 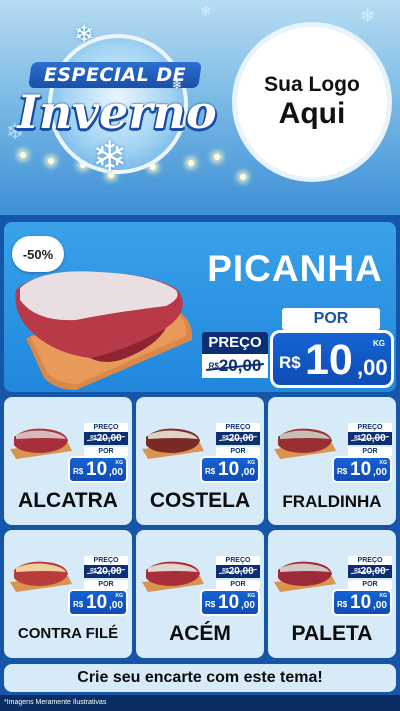 I want to click on product-card: PREÇO R$20,00 POR R$ 10,00 KG ACÉM, so click(x=200, y=594).